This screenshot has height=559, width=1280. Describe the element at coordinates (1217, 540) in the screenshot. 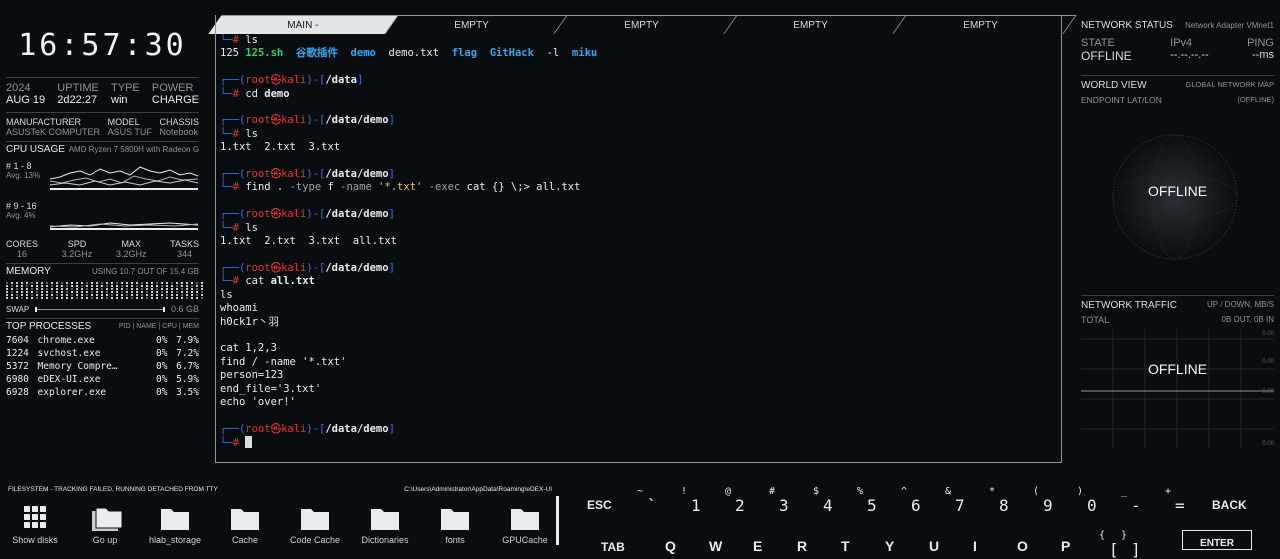

I see `enter-key: ENTER` at that location.